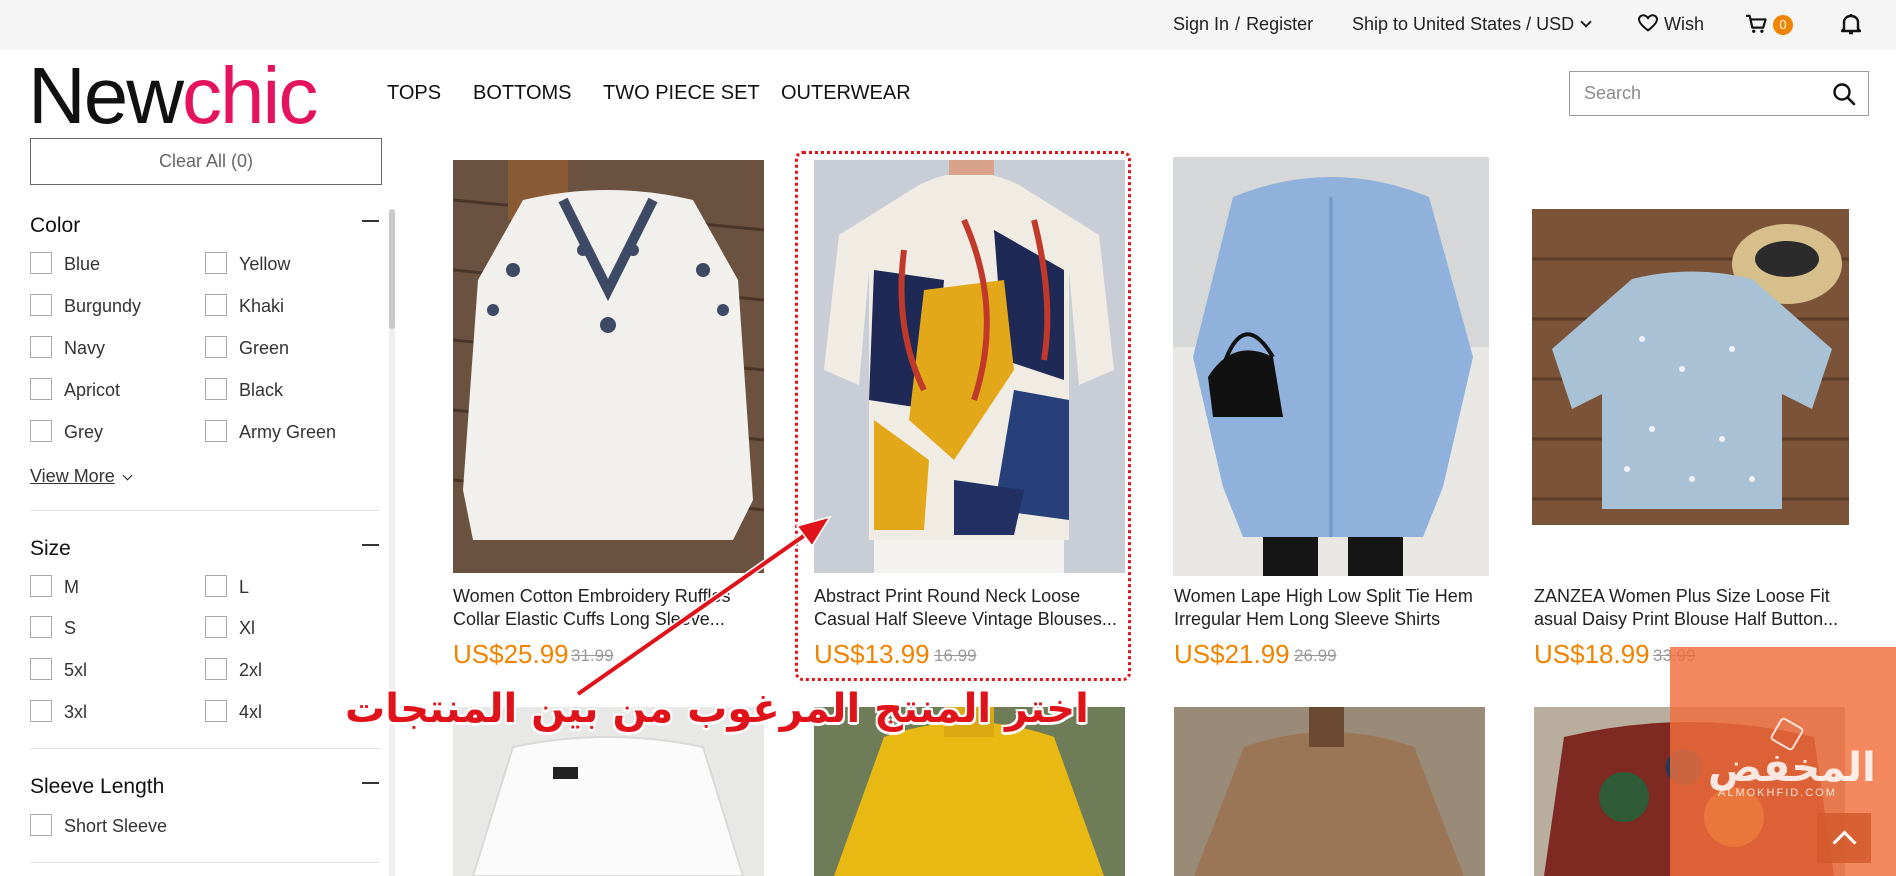 The image size is (1896, 876). What do you see at coordinates (53, 628) in the screenshot?
I see `size-option-s: S` at bounding box center [53, 628].